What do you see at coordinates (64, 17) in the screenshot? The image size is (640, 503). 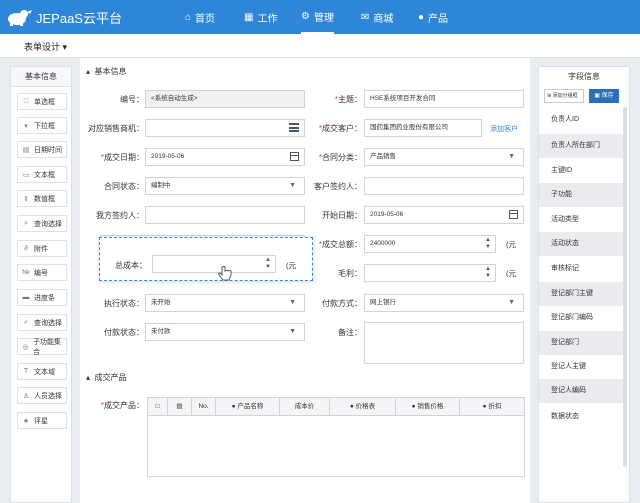 I see `app-logo: JEPaaS云平台` at bounding box center [64, 17].